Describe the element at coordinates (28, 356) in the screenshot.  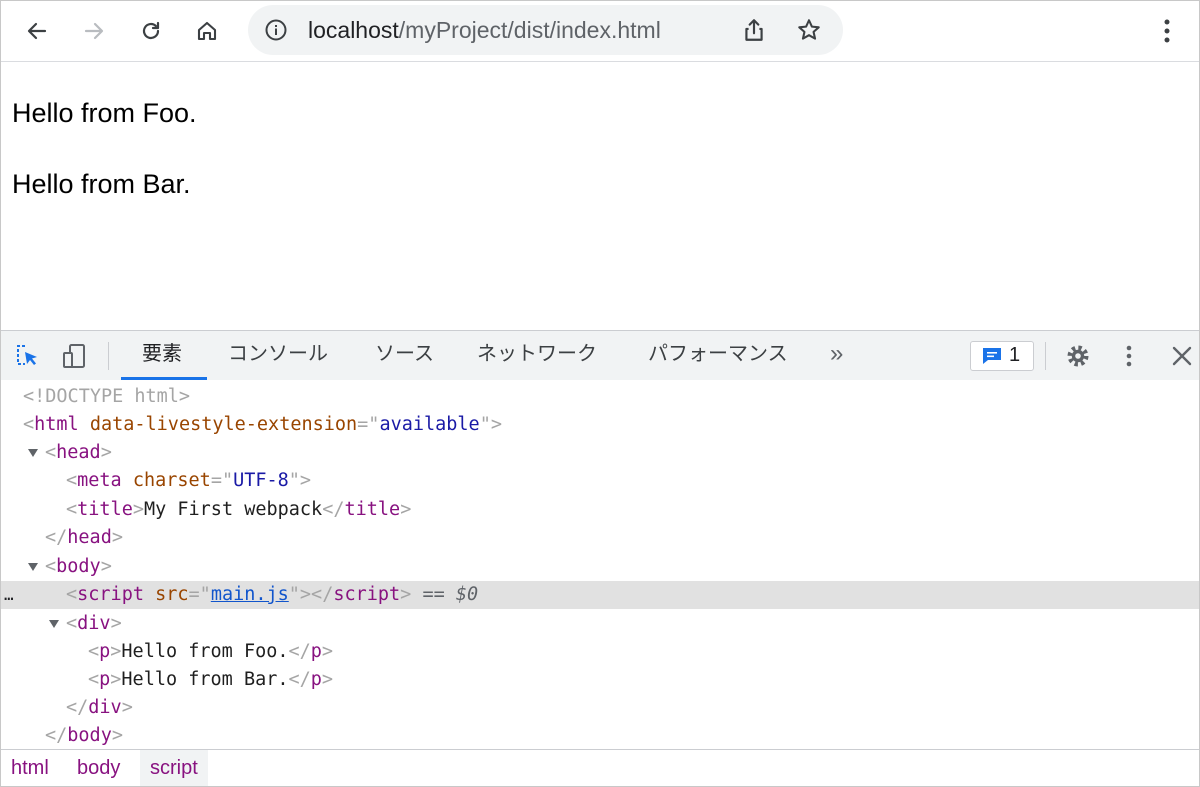
I see `inspect-element-icon` at that location.